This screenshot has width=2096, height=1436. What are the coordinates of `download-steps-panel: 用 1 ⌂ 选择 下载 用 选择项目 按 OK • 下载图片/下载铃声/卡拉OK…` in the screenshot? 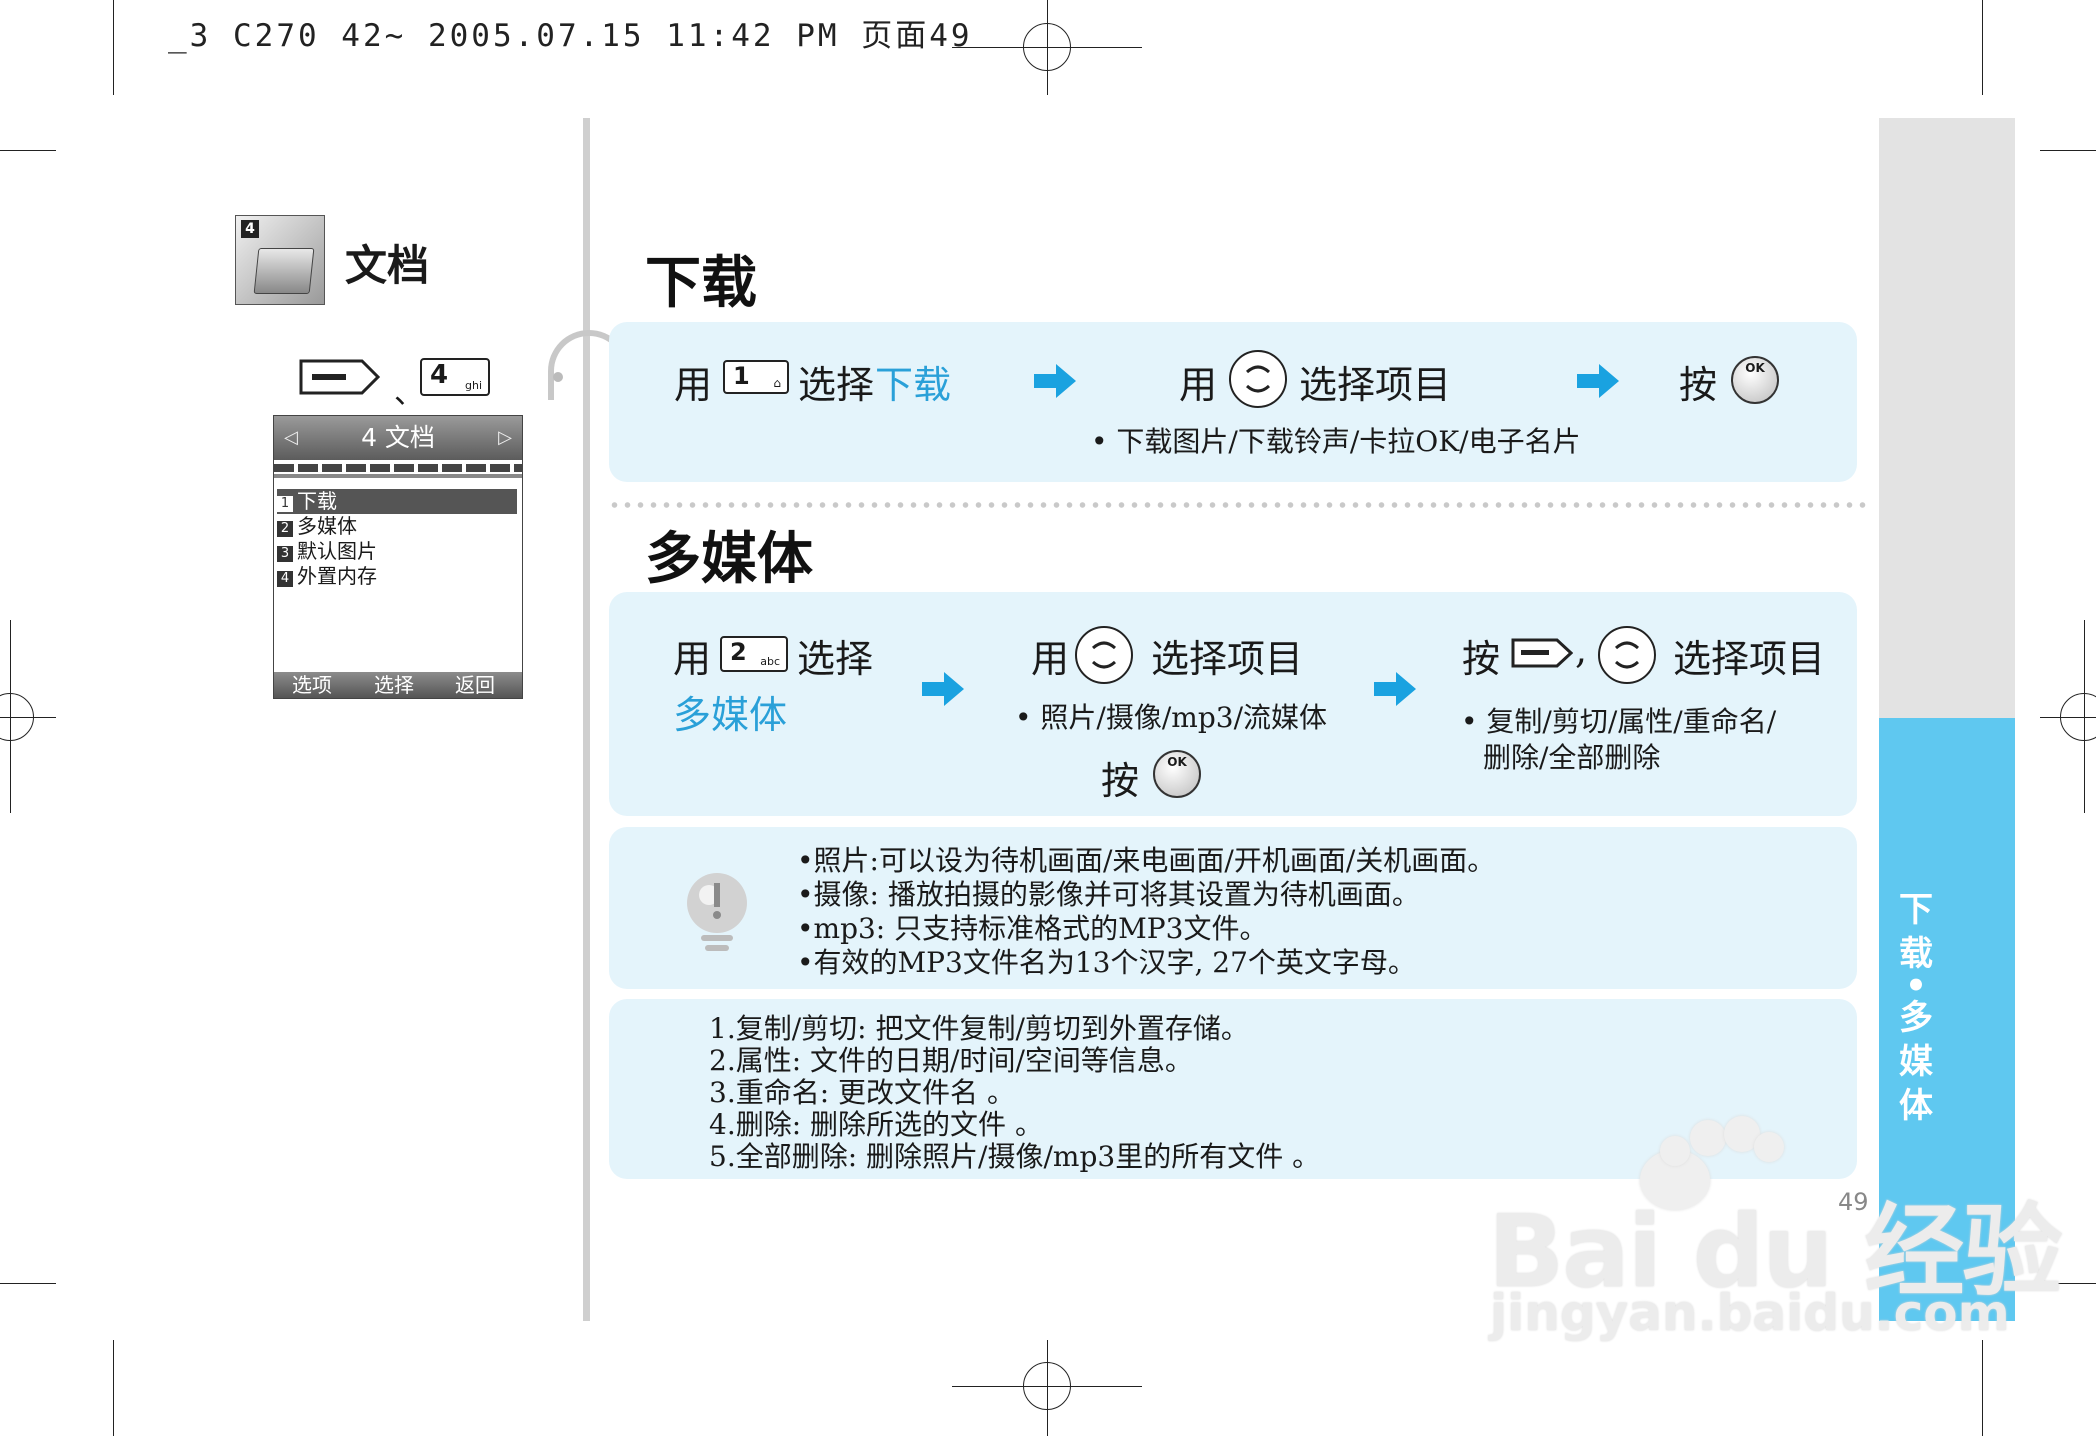 It's located at (1233, 402).